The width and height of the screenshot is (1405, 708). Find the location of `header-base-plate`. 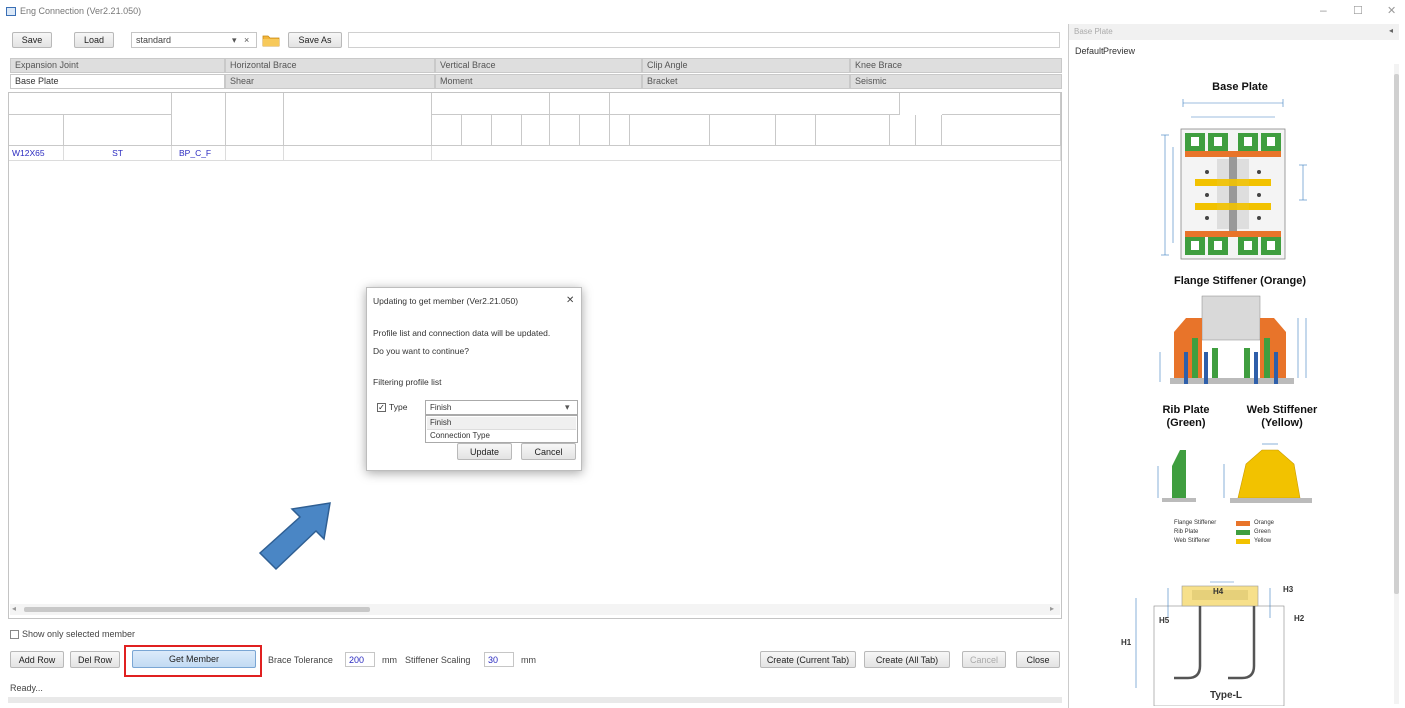

header-base-plate is located at coordinates (491, 104).